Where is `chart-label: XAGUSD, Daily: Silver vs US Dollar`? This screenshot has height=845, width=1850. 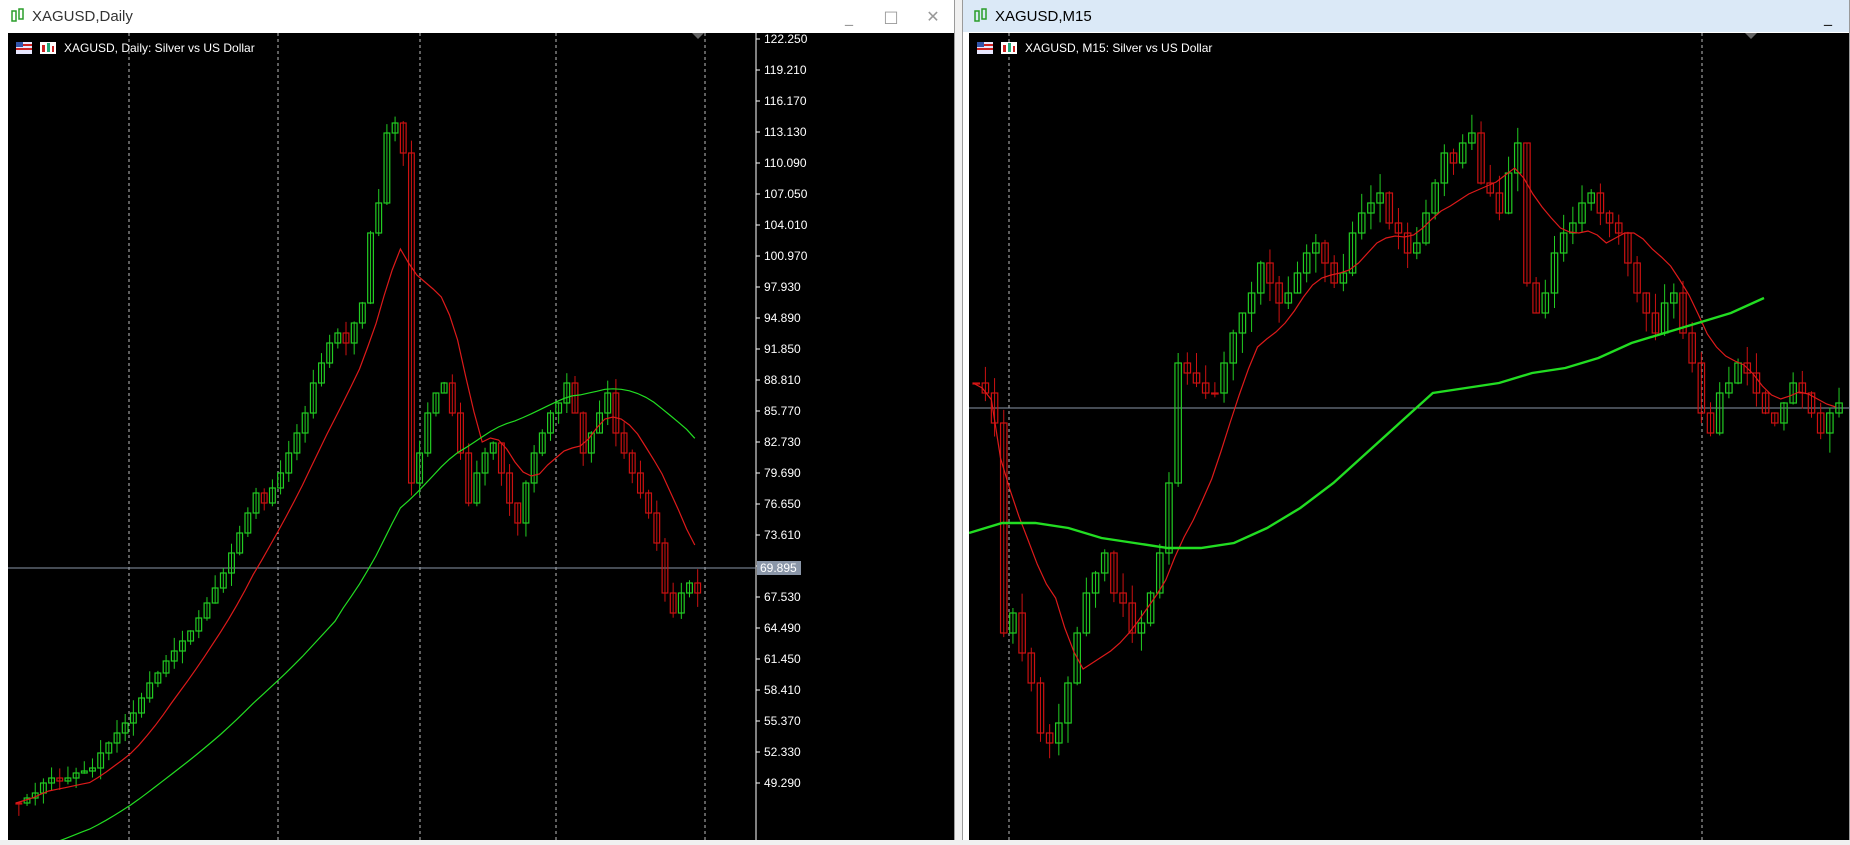 chart-label: XAGUSD, Daily: Silver vs US Dollar is located at coordinates (159, 48).